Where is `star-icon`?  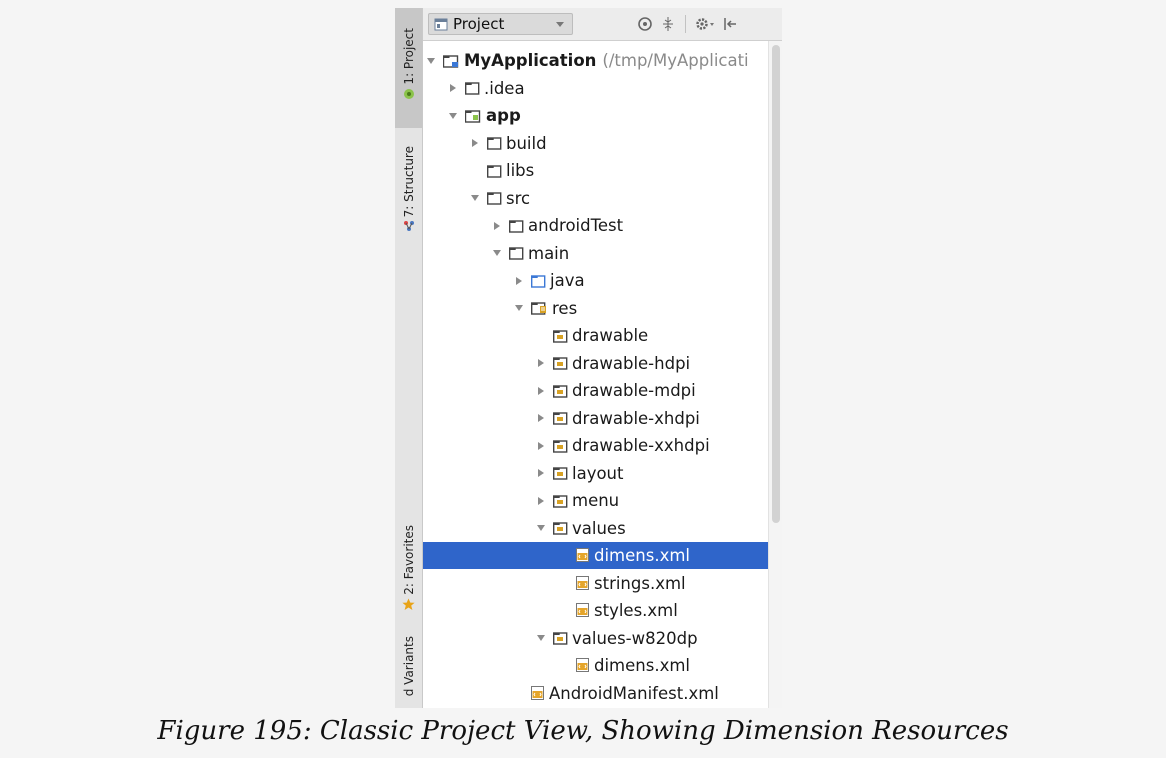
star-icon is located at coordinates (408, 604).